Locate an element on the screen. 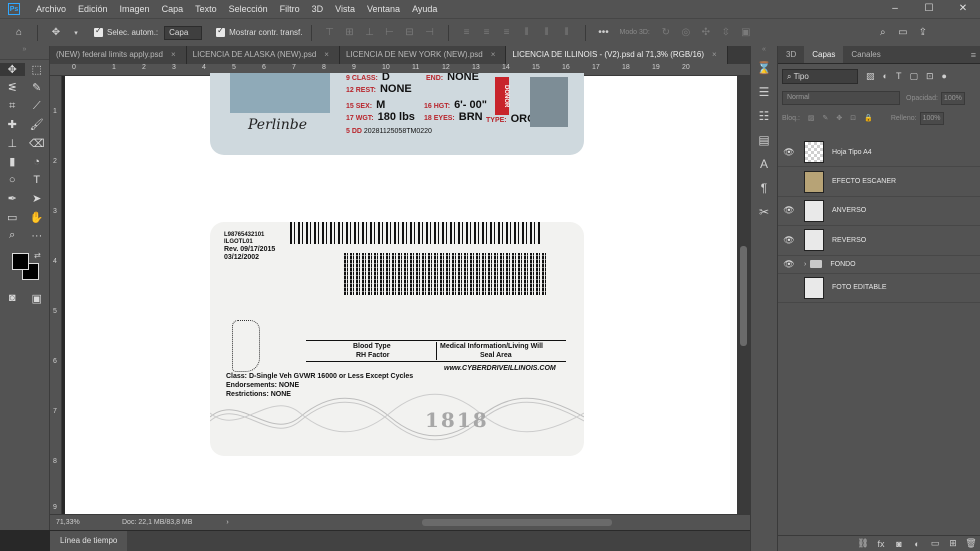 The image size is (980, 551). maximize-icon: ☐ is located at coordinates (929, 9).